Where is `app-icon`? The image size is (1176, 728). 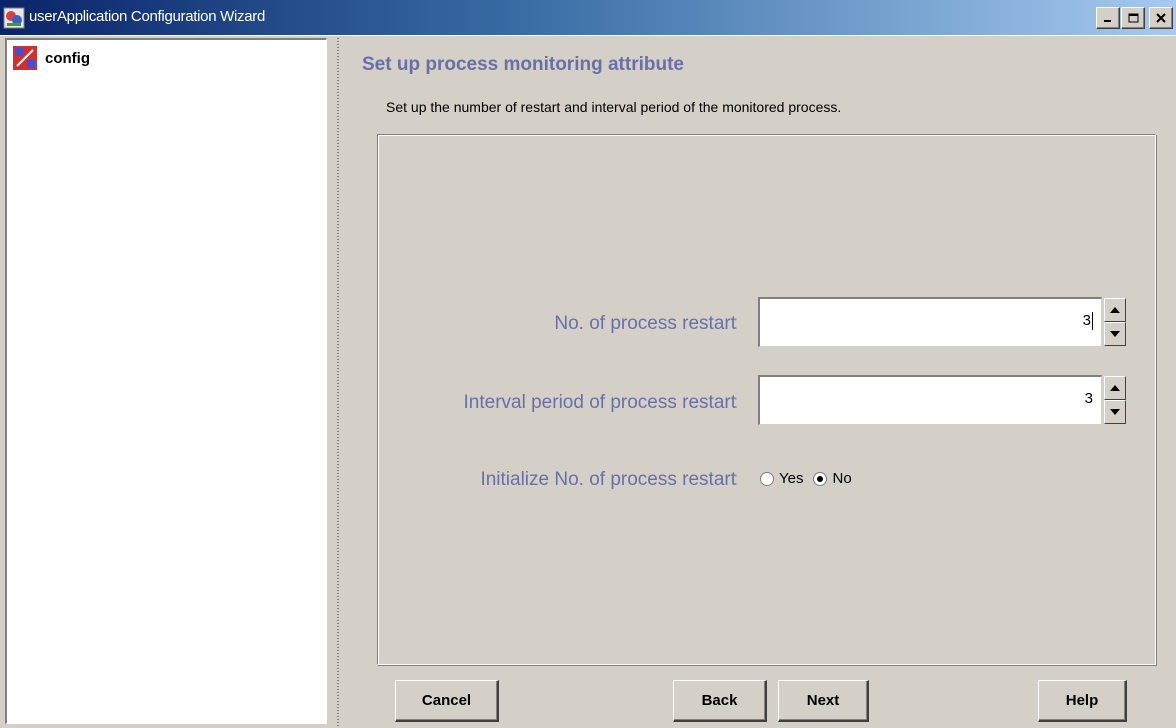
app-icon is located at coordinates (14, 18).